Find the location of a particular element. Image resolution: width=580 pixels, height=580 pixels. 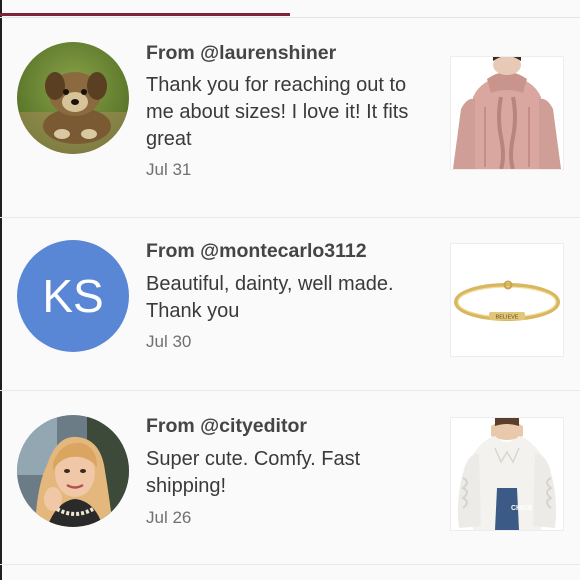

woman-avatar-icon is located at coordinates (73, 471).